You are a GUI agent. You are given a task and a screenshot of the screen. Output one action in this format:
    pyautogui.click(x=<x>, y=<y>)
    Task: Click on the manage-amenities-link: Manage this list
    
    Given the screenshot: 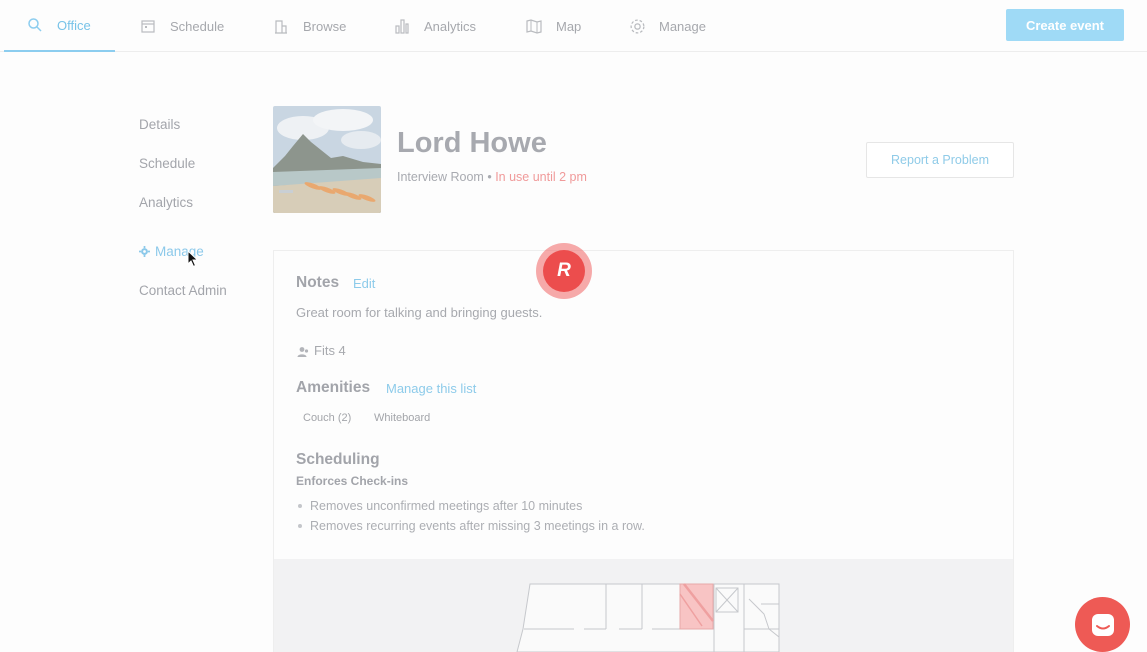 What is the action you would take?
    pyautogui.click(x=431, y=388)
    